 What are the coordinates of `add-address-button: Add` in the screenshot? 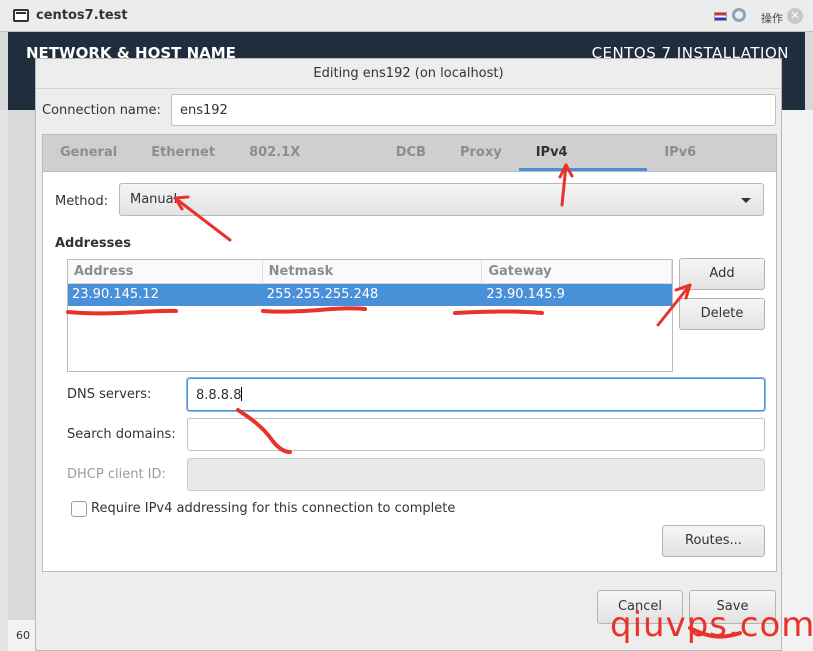 It's located at (722, 274).